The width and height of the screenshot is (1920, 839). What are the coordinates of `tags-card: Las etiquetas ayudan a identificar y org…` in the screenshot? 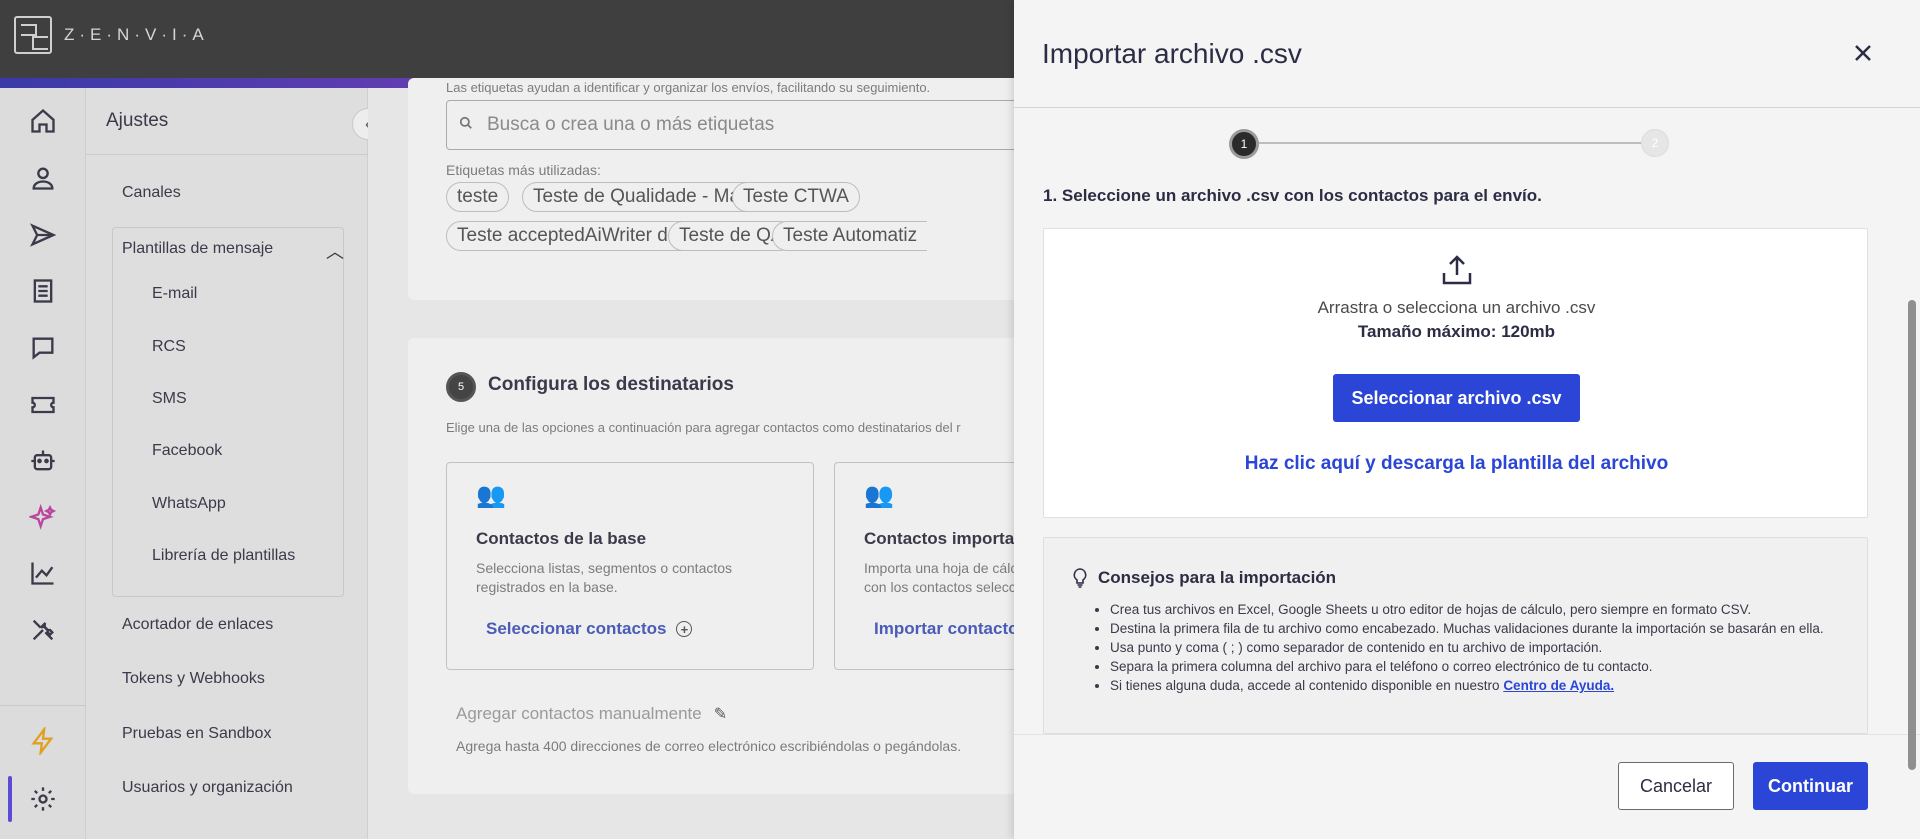 It's located at (758, 189).